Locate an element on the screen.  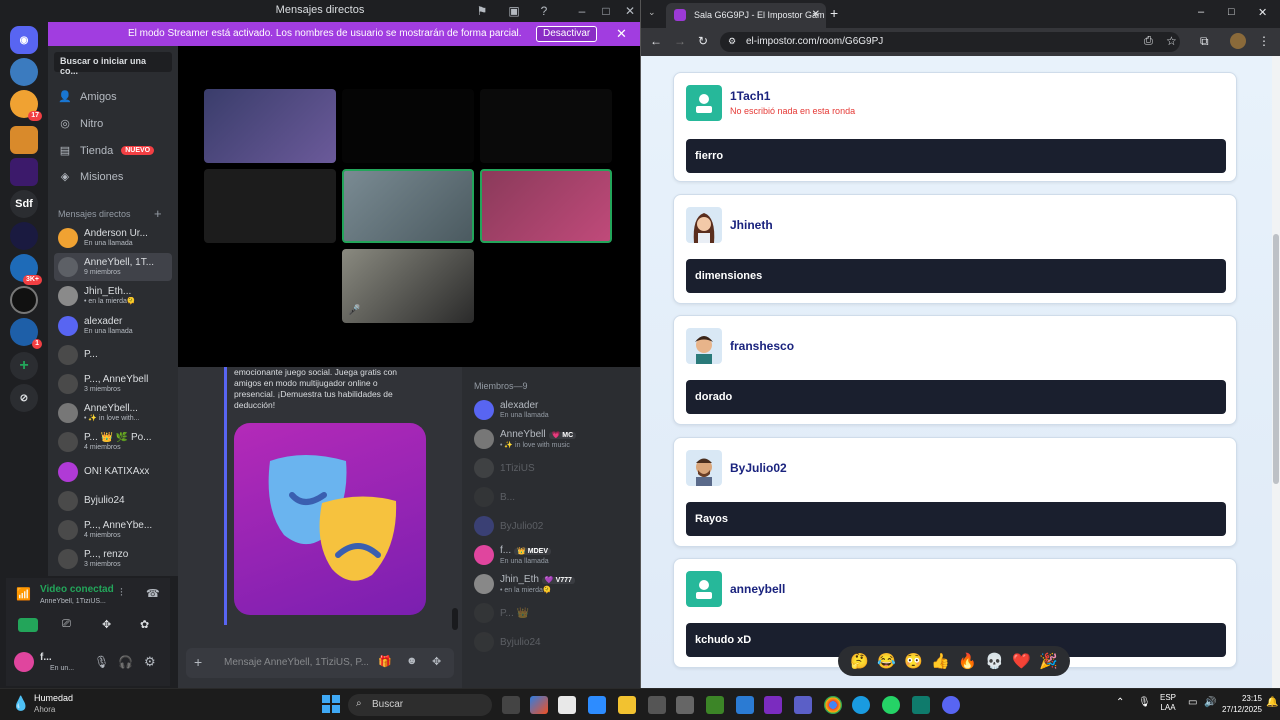
member-item: P... 👑 is located at coordinates (501, 613).